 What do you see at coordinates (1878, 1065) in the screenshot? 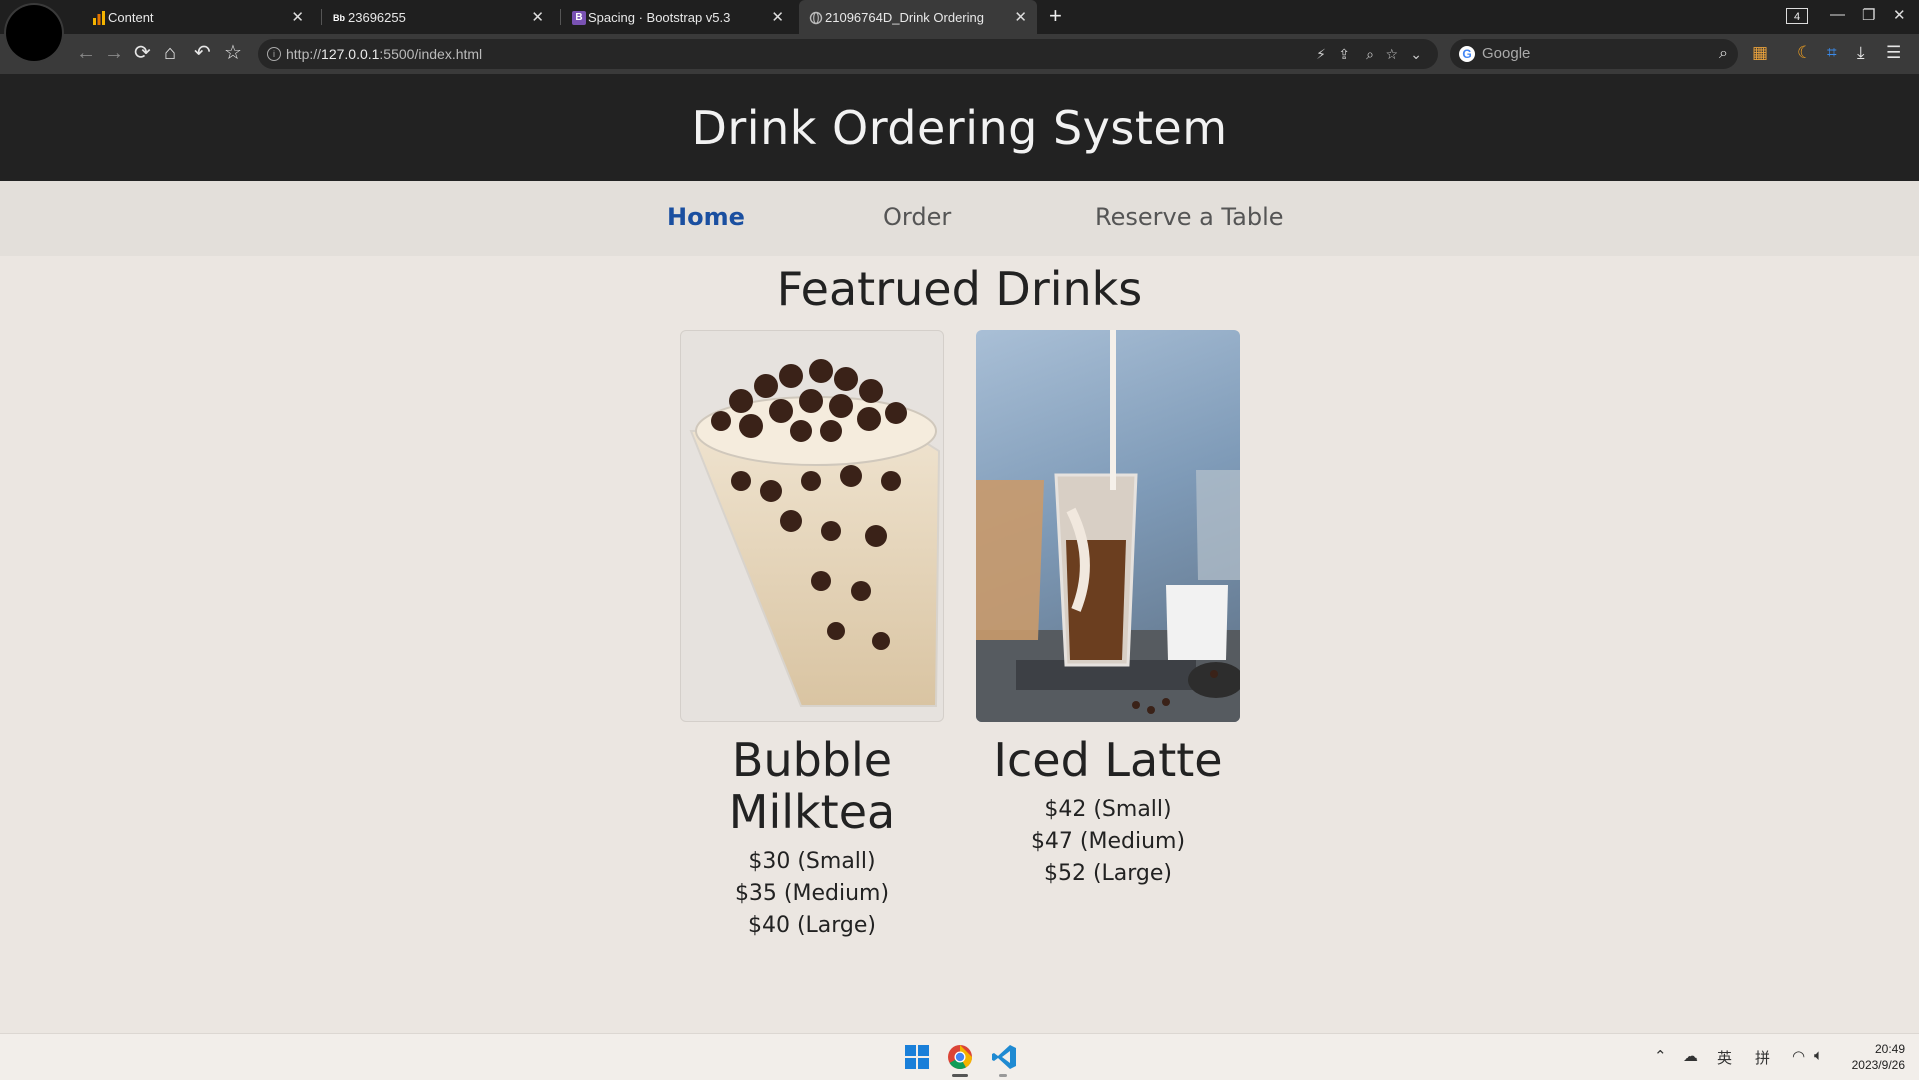
I see `clock-date: 2023/9/26` at bounding box center [1878, 1065].